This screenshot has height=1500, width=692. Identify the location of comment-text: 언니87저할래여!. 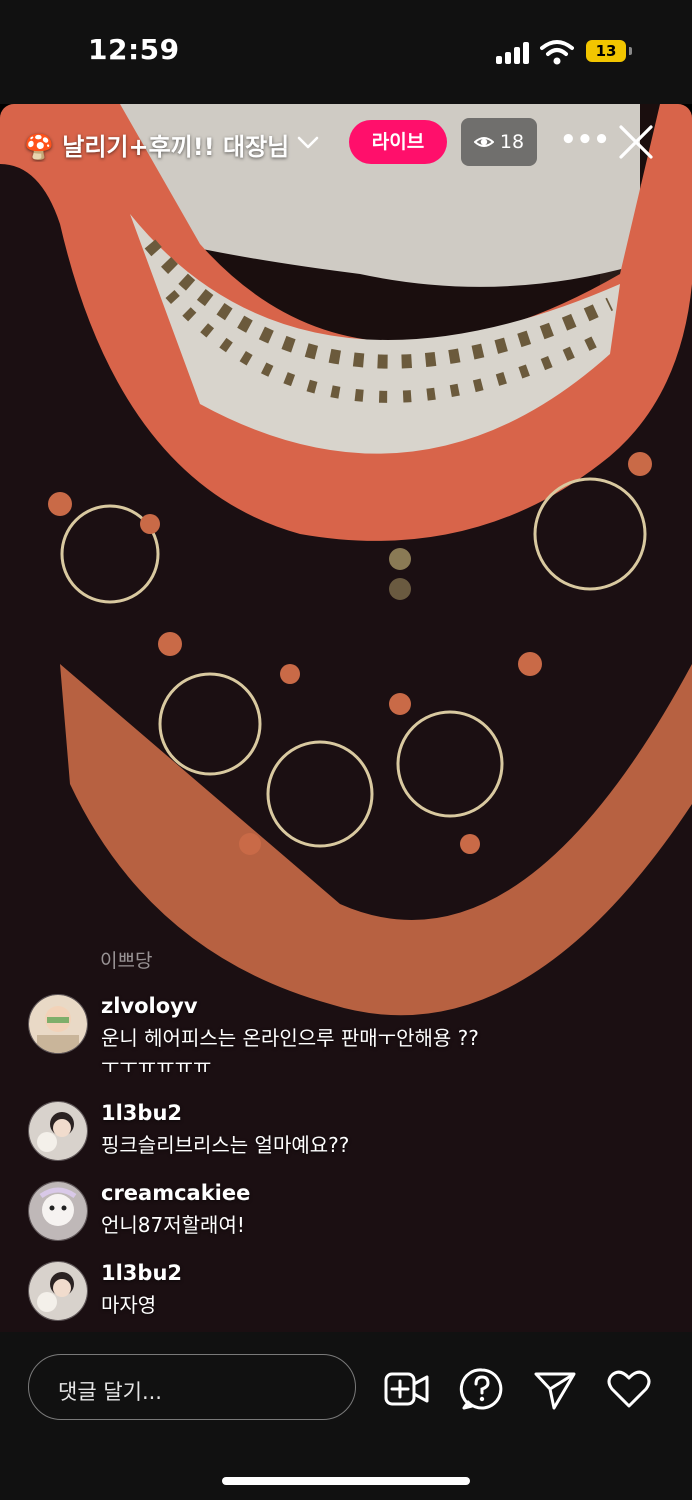
(173, 1225).